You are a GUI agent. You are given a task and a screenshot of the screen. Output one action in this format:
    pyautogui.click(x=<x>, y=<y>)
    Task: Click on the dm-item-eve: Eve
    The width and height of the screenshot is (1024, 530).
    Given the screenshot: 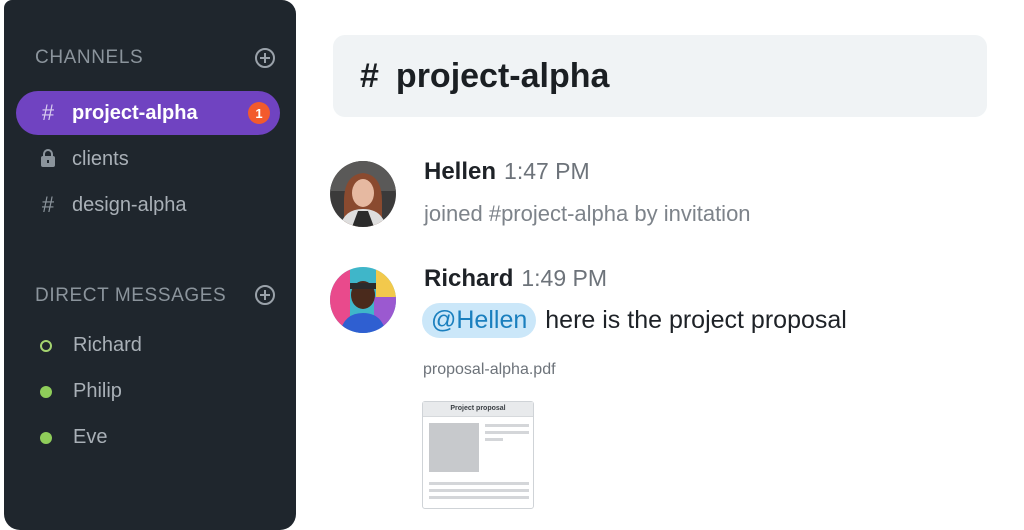 What is the action you would take?
    pyautogui.click(x=73, y=437)
    